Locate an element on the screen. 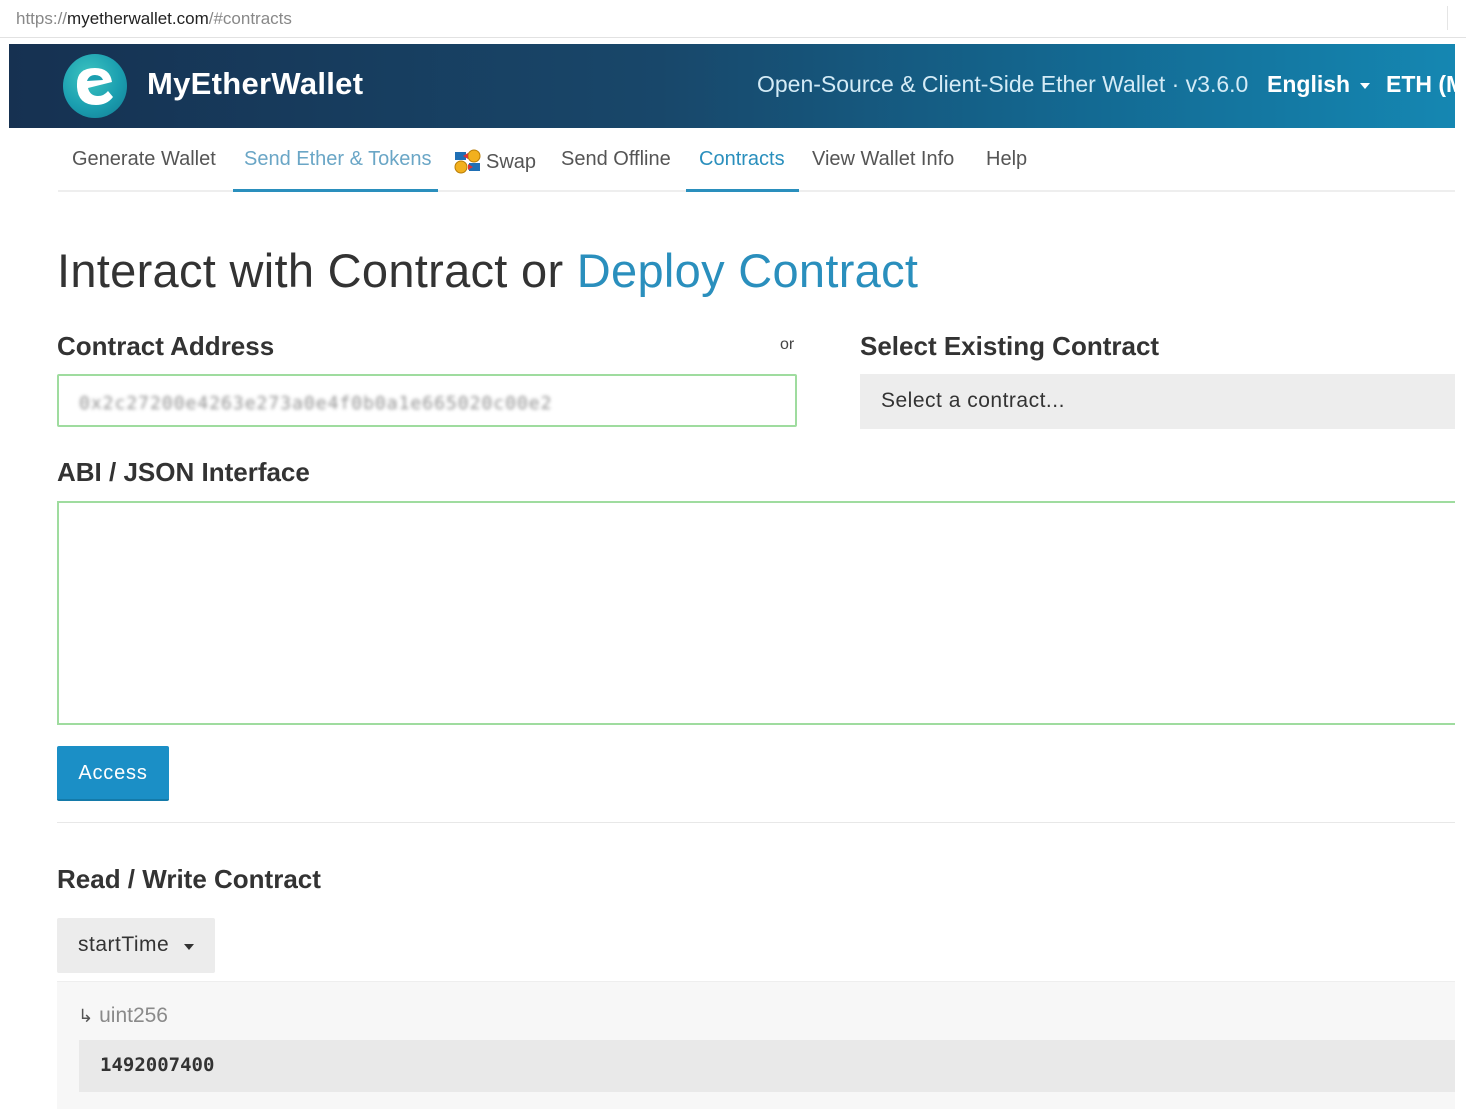  contract-address-label: Contract Address is located at coordinates (166, 346).